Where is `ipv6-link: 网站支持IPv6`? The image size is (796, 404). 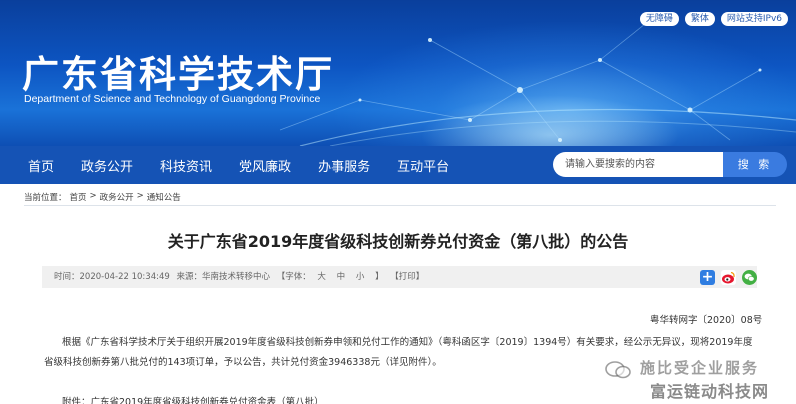
ipv6-link: 网站支持IPv6 is located at coordinates (754, 19).